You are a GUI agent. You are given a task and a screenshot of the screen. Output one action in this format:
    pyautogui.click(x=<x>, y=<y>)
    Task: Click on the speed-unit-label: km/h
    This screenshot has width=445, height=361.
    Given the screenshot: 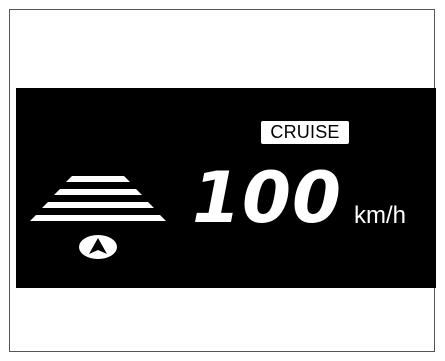 What is the action you would take?
    pyautogui.click(x=380, y=215)
    